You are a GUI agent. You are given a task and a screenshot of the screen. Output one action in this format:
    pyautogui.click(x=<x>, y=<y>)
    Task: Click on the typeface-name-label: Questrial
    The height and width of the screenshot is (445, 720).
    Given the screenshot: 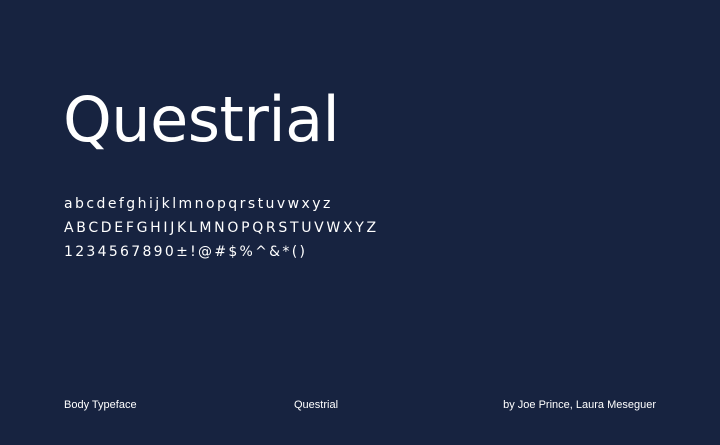 What is the action you would take?
    pyautogui.click(x=316, y=405)
    